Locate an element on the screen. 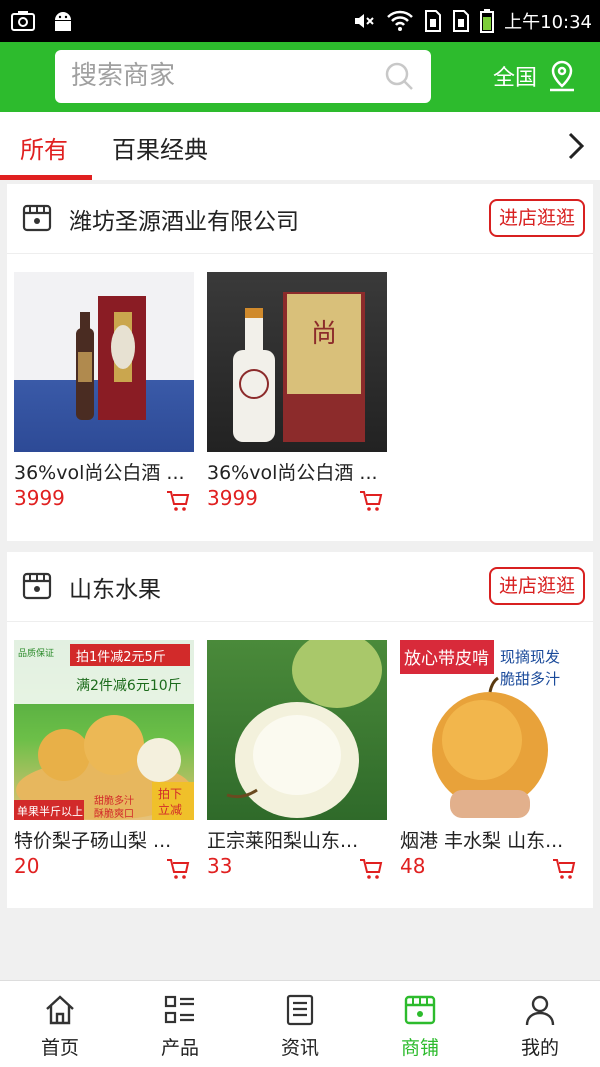 The width and height of the screenshot is (600, 1067). chevron-right-icon is located at coordinates (576, 146).